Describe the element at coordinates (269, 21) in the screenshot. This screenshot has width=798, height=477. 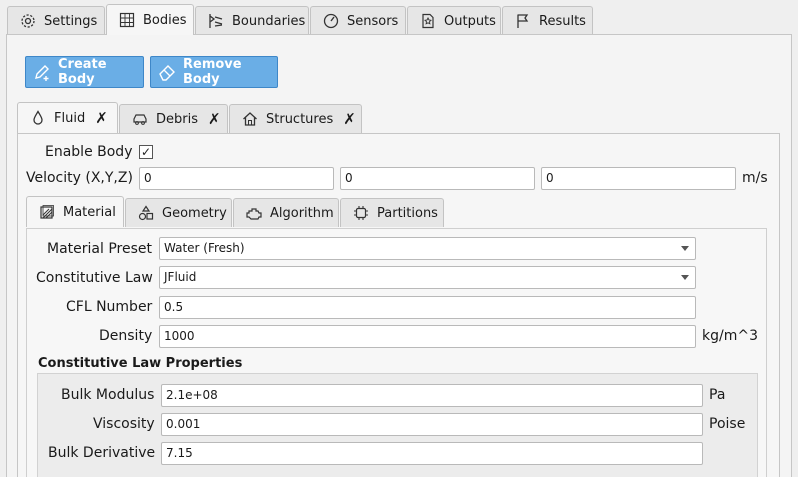
I see `tab-boundaries-label: Boundaries` at that location.